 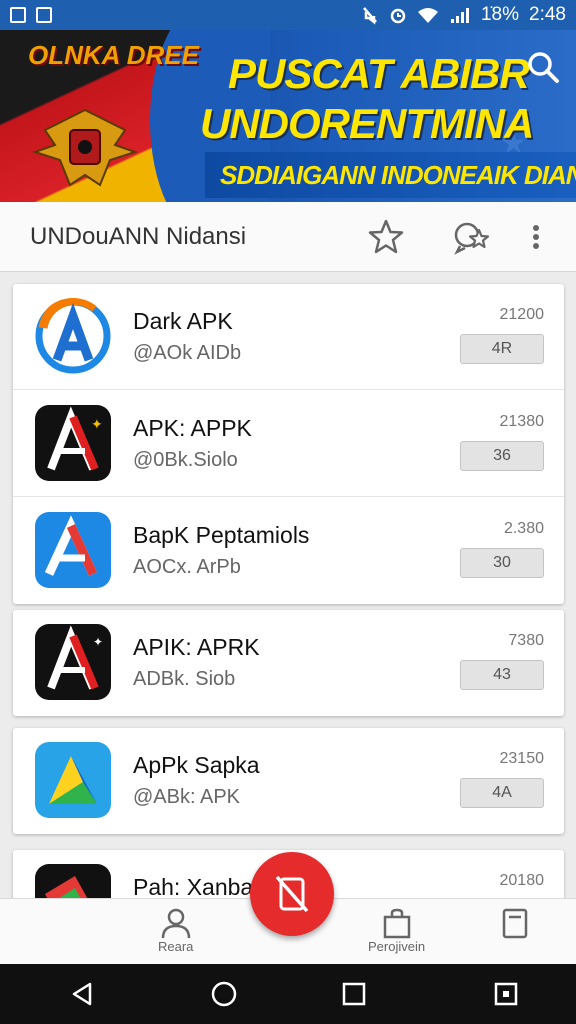 I want to click on battery-level: 1̇8%, so click(x=500, y=14).